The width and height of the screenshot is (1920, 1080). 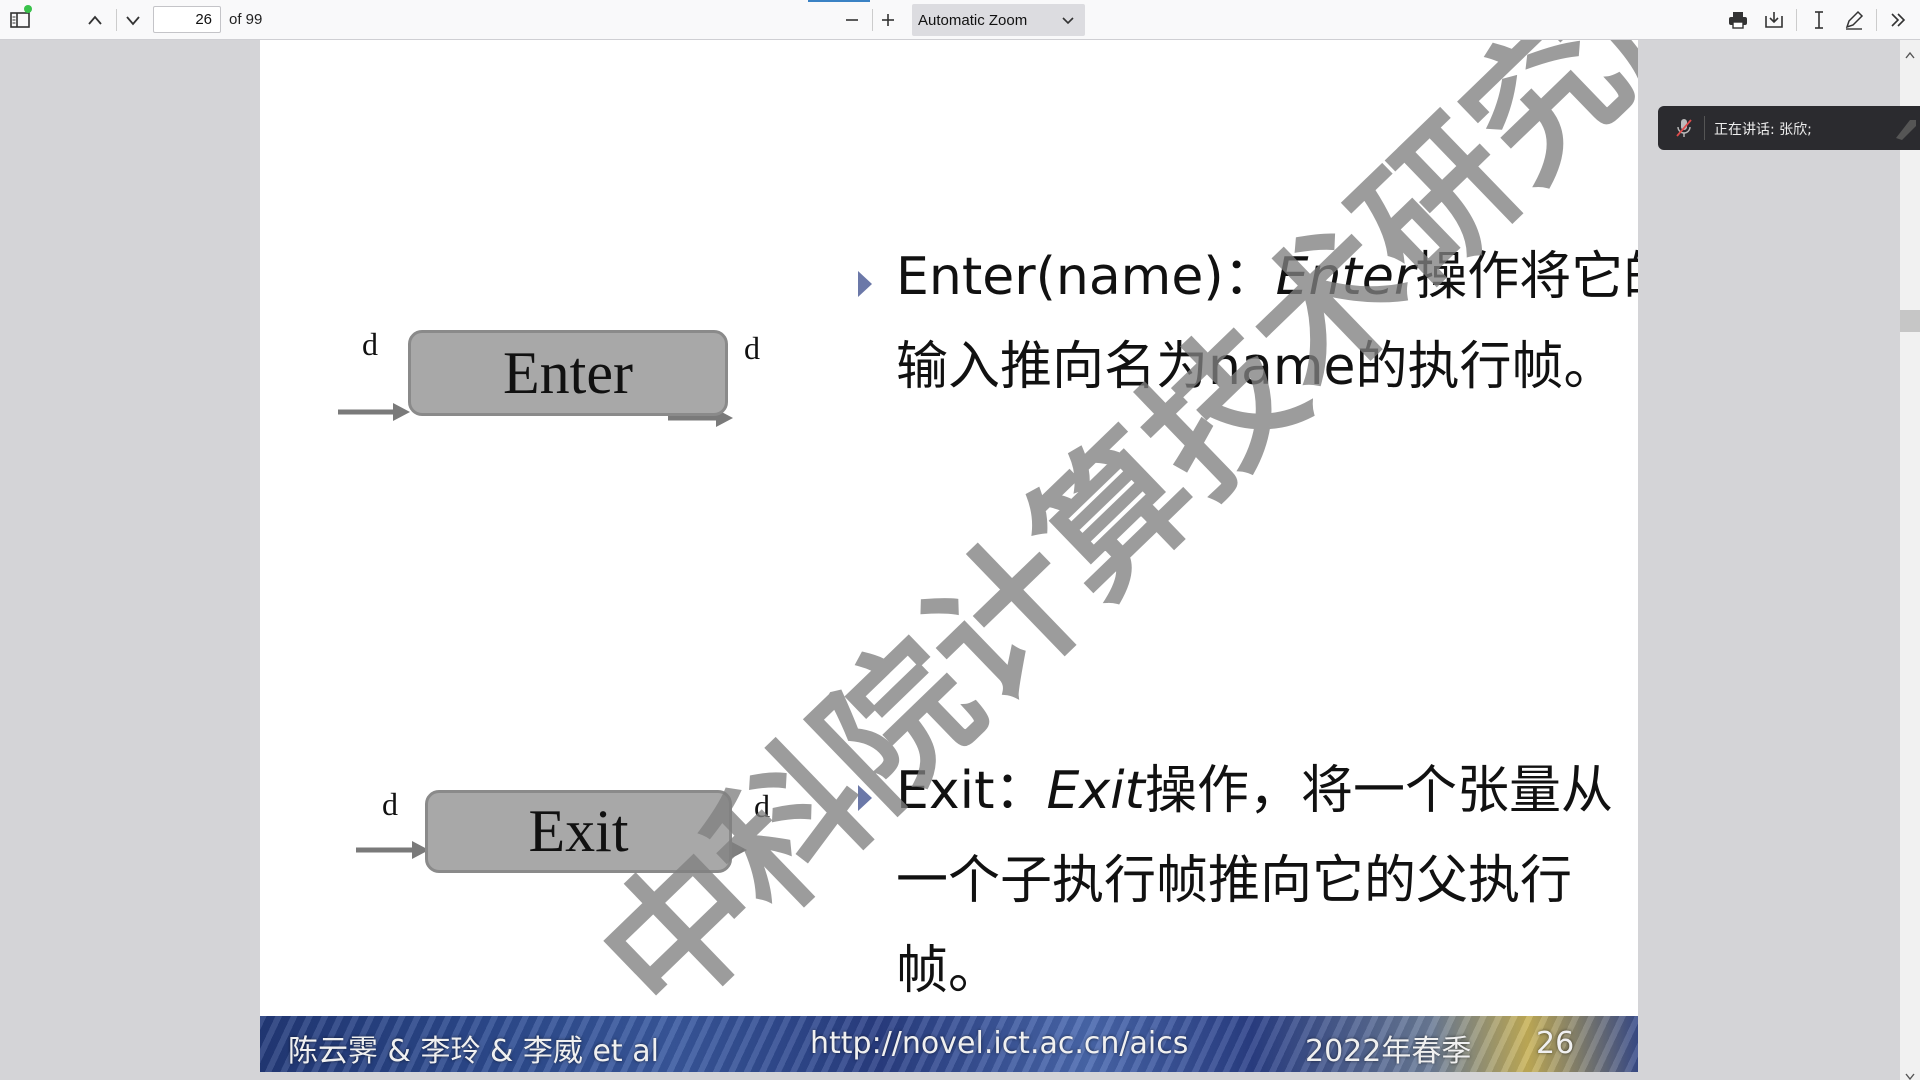 I want to click on exit-line-2: 一个子执行帧推向它的父执行, so click(x=1234, y=881).